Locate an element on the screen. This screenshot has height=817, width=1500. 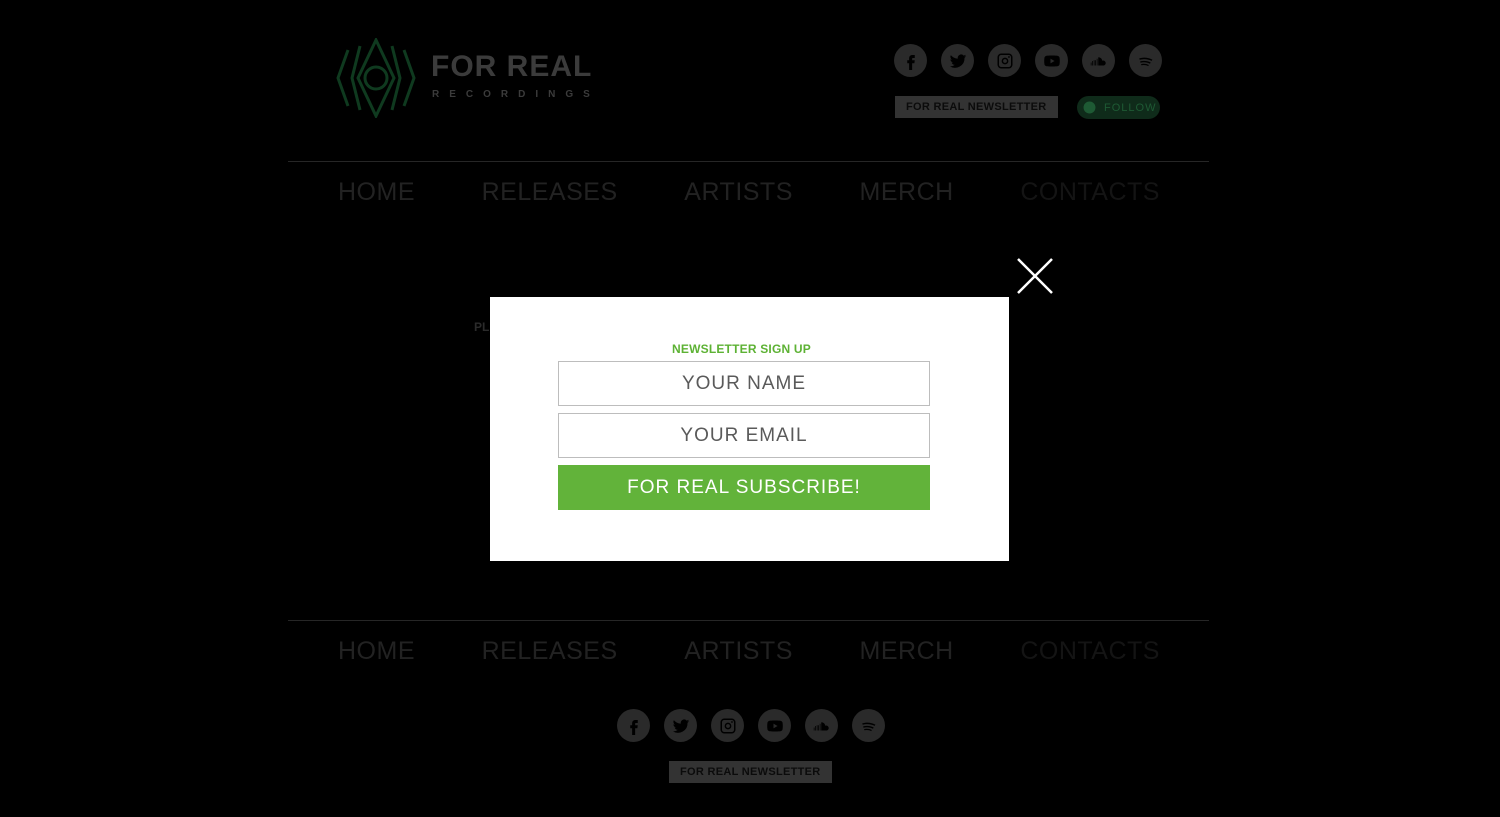
footer-nav-contacts: CONTACTS is located at coordinates (1090, 651).